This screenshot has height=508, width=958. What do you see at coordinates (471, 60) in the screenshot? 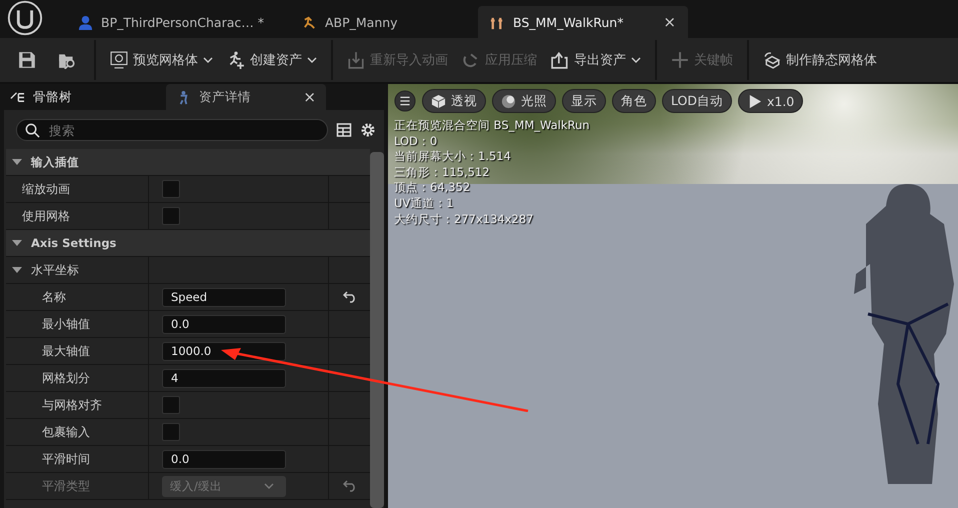
I see `clamp-icon` at bounding box center [471, 60].